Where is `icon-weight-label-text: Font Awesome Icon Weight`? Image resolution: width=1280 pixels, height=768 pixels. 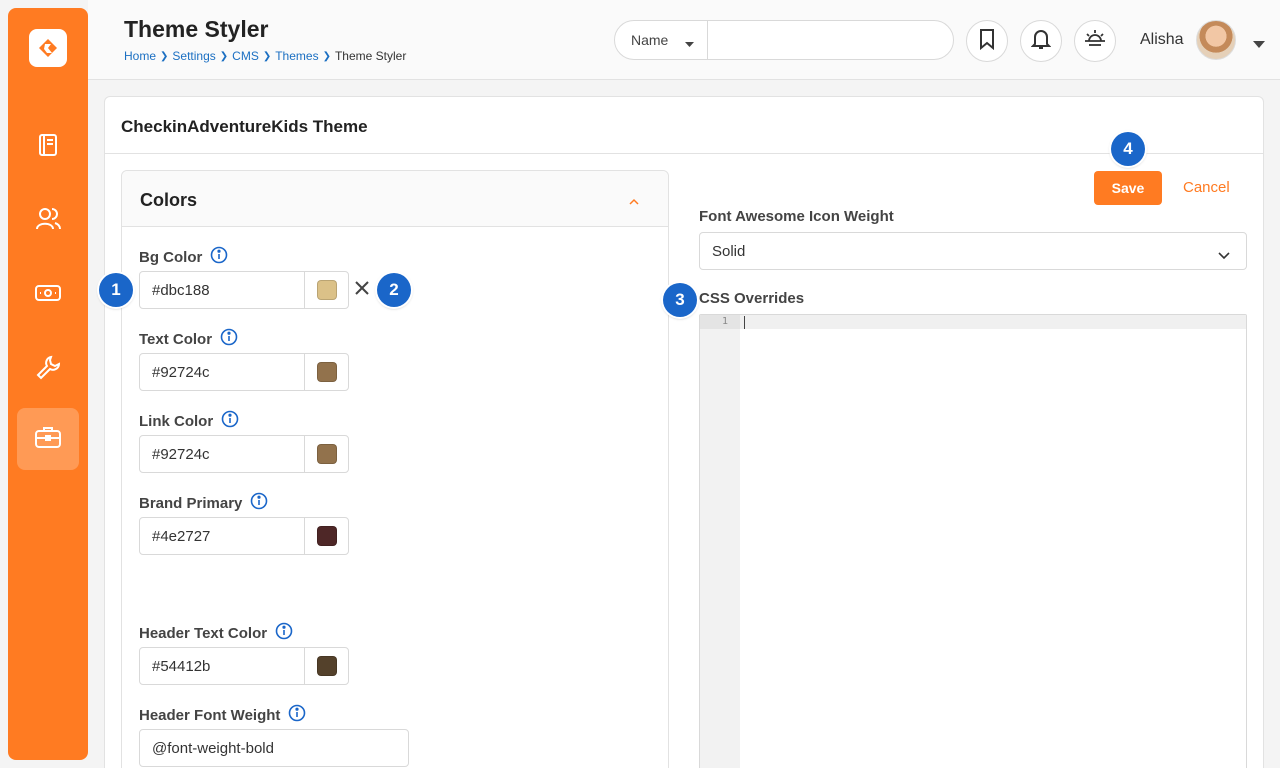 icon-weight-label-text: Font Awesome Icon Weight is located at coordinates (796, 216).